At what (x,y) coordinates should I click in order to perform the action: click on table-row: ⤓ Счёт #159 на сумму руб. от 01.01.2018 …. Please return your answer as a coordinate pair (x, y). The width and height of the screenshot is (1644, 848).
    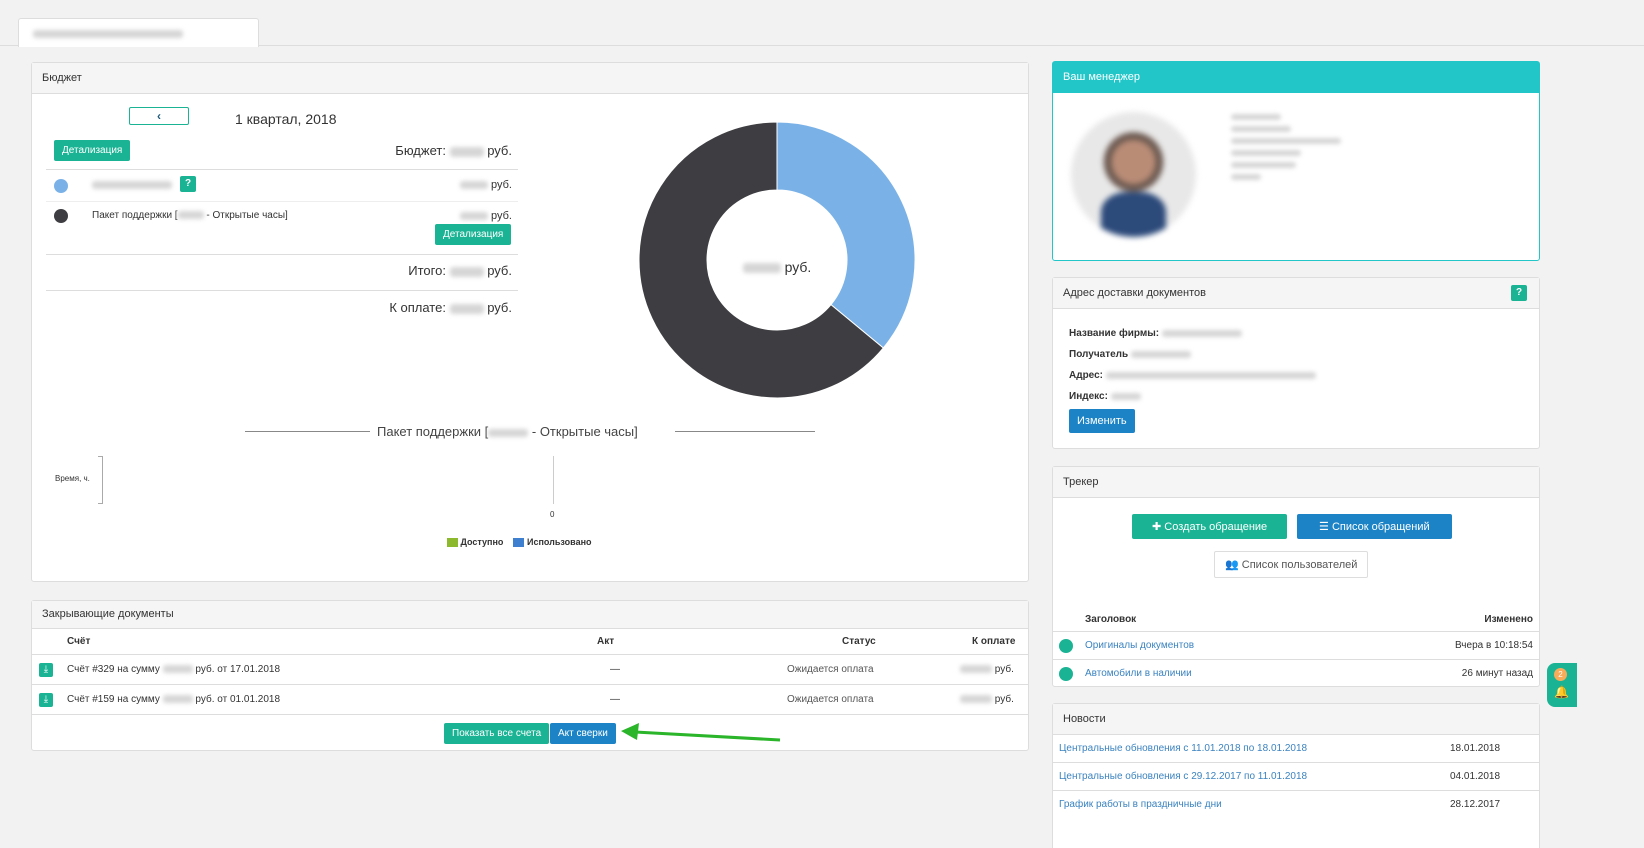
    Looking at the image, I should click on (530, 700).